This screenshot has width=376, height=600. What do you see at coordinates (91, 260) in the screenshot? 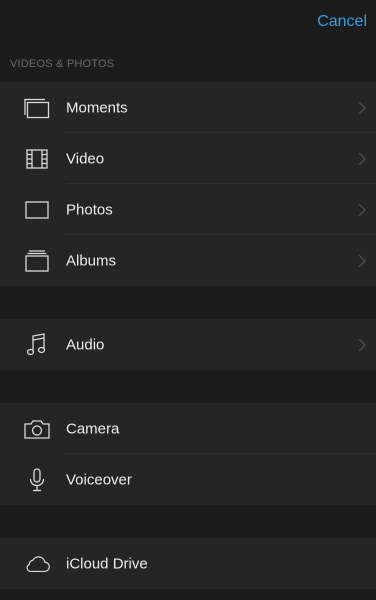
I see `list-item-label: Albums` at bounding box center [91, 260].